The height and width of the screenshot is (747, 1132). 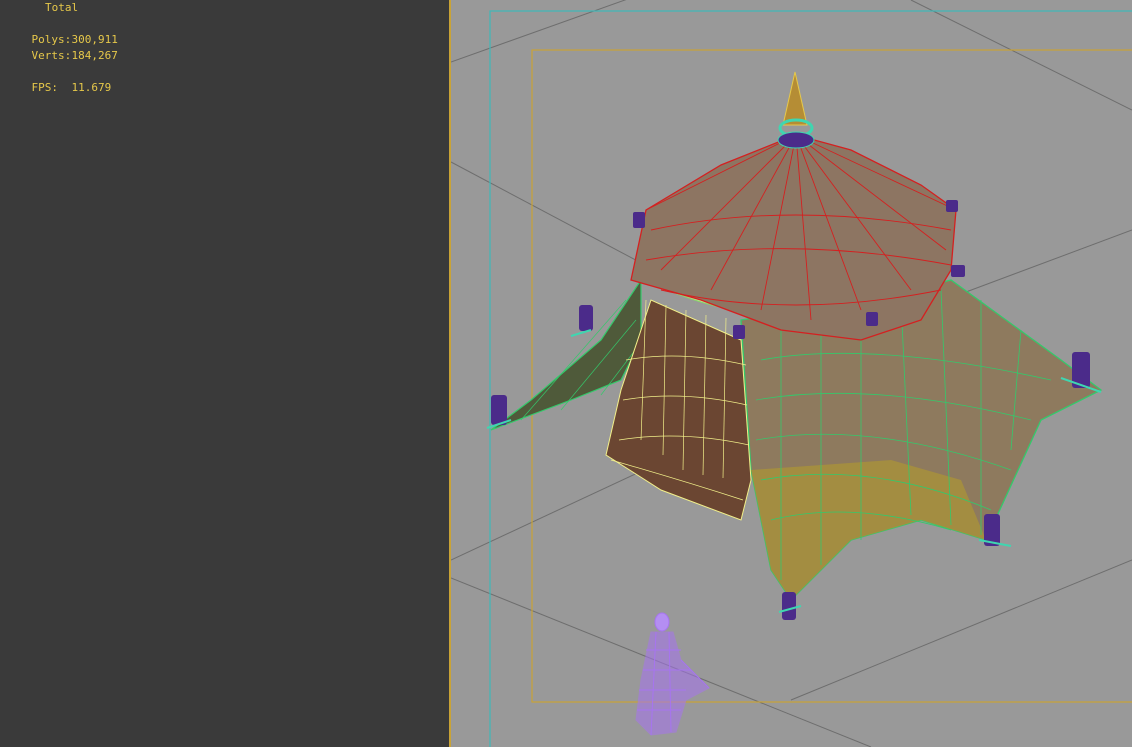 I want to click on verts-value: 184,267, so click(x=94, y=55).